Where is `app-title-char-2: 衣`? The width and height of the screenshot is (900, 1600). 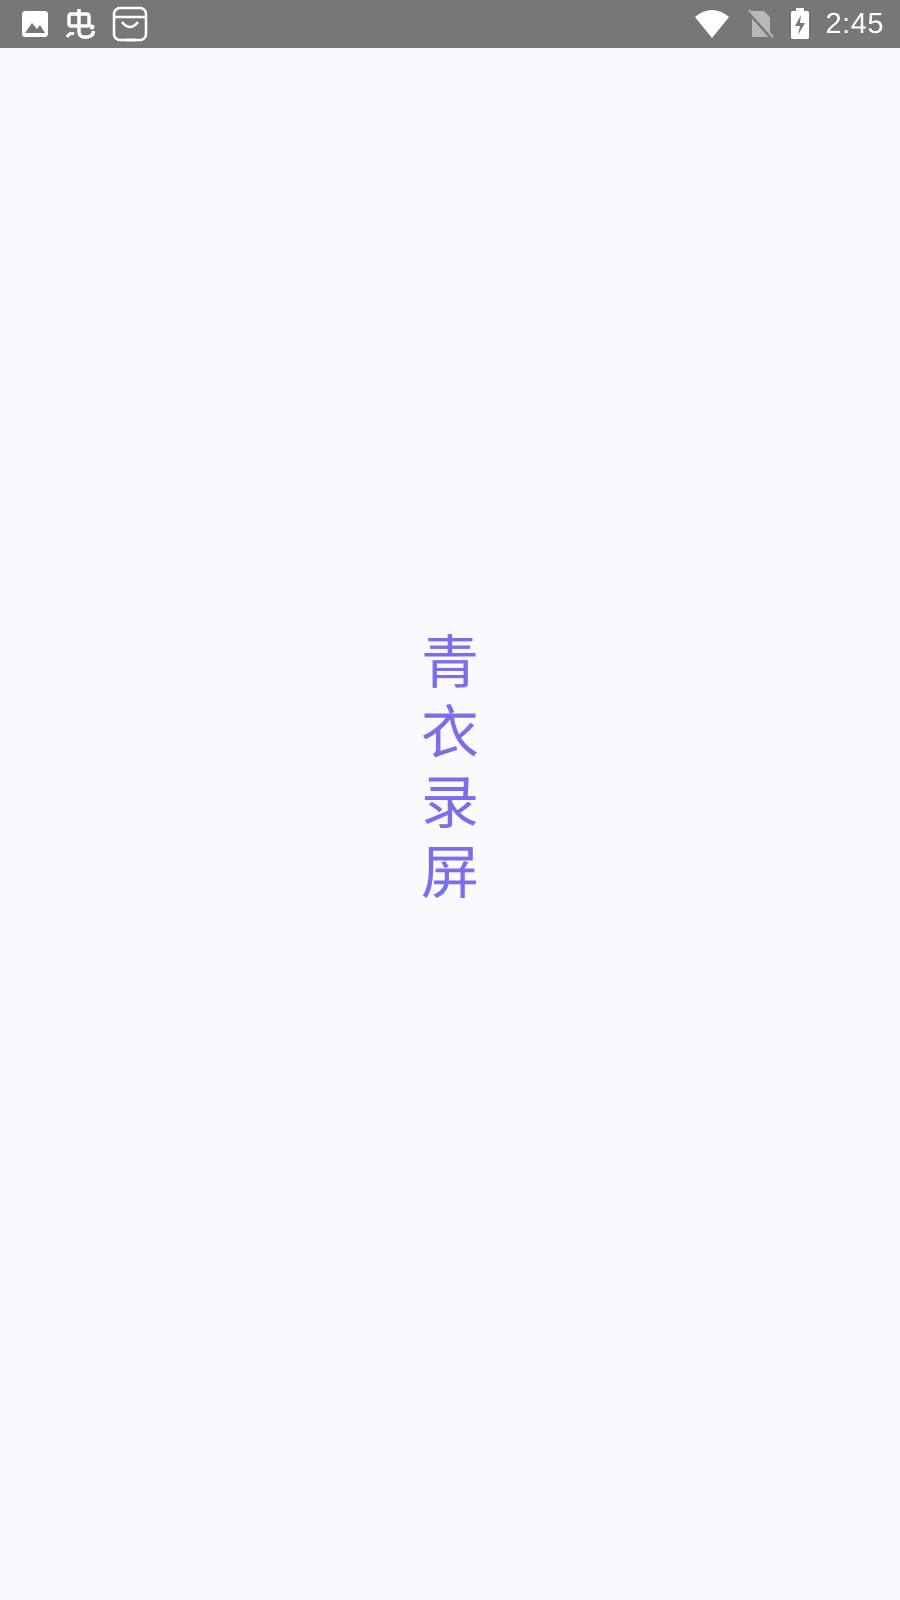 app-title-char-2: 衣 is located at coordinates (449, 733).